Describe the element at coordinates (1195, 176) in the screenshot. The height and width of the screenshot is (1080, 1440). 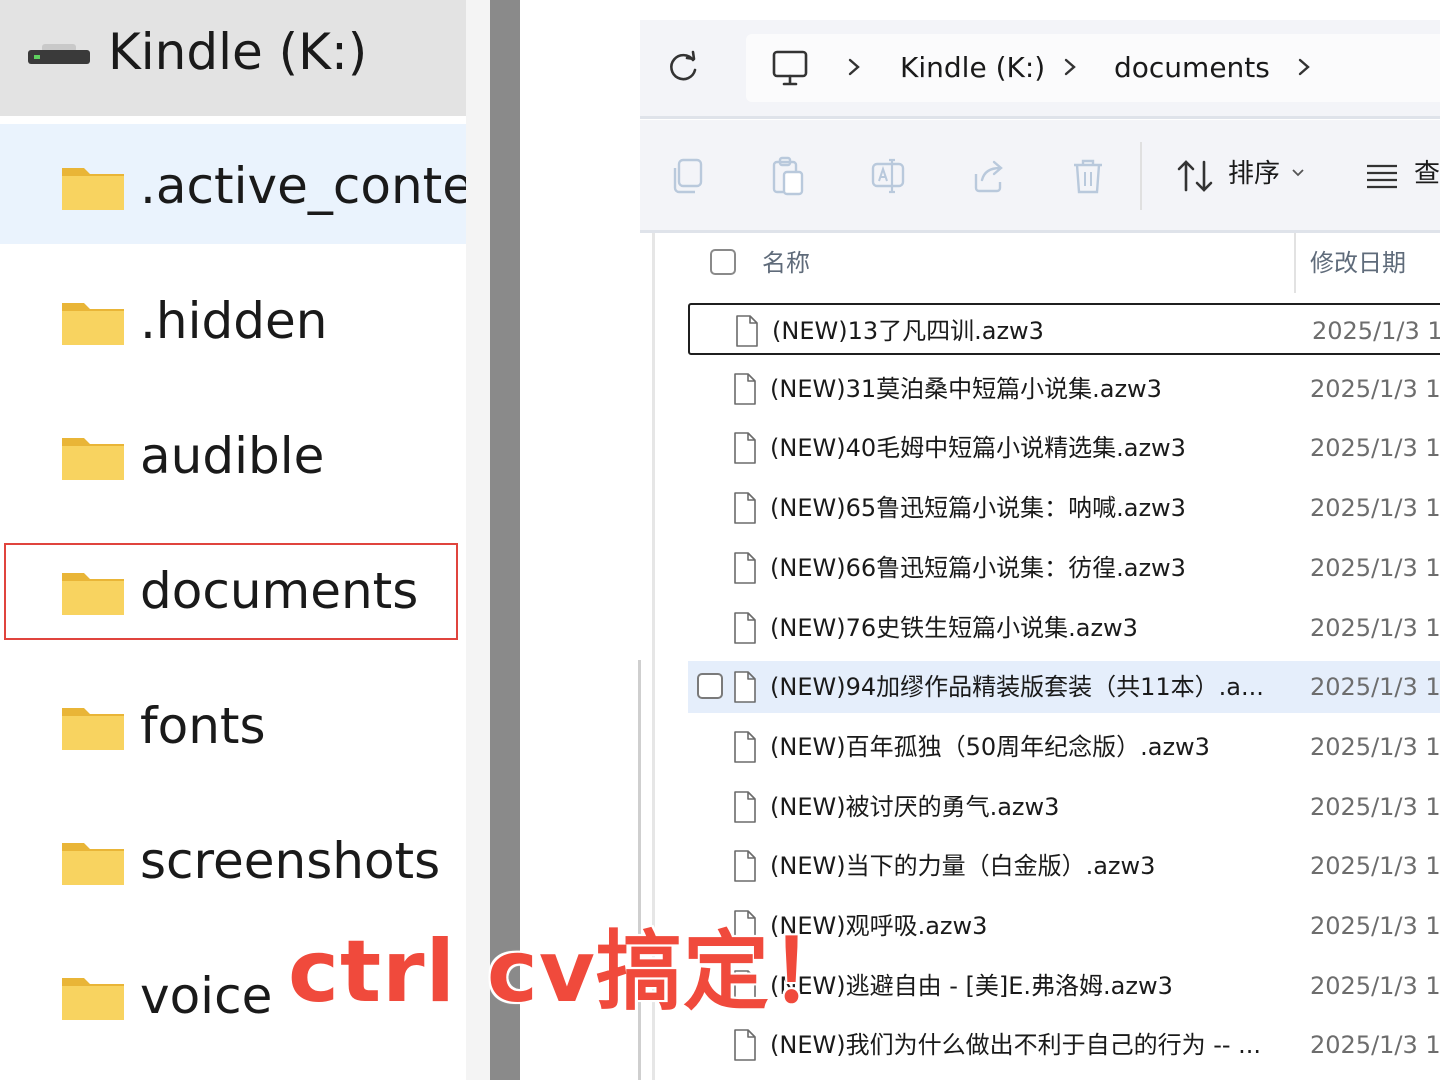
I see `sort-icon` at that location.